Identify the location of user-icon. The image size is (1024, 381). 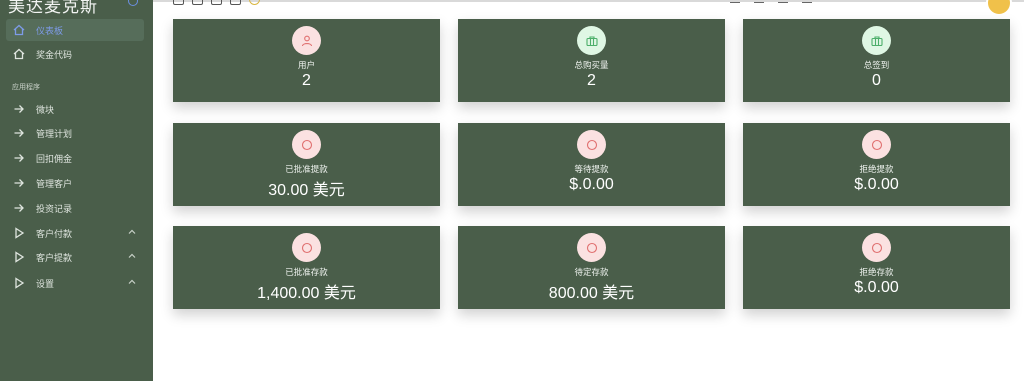
(306, 40).